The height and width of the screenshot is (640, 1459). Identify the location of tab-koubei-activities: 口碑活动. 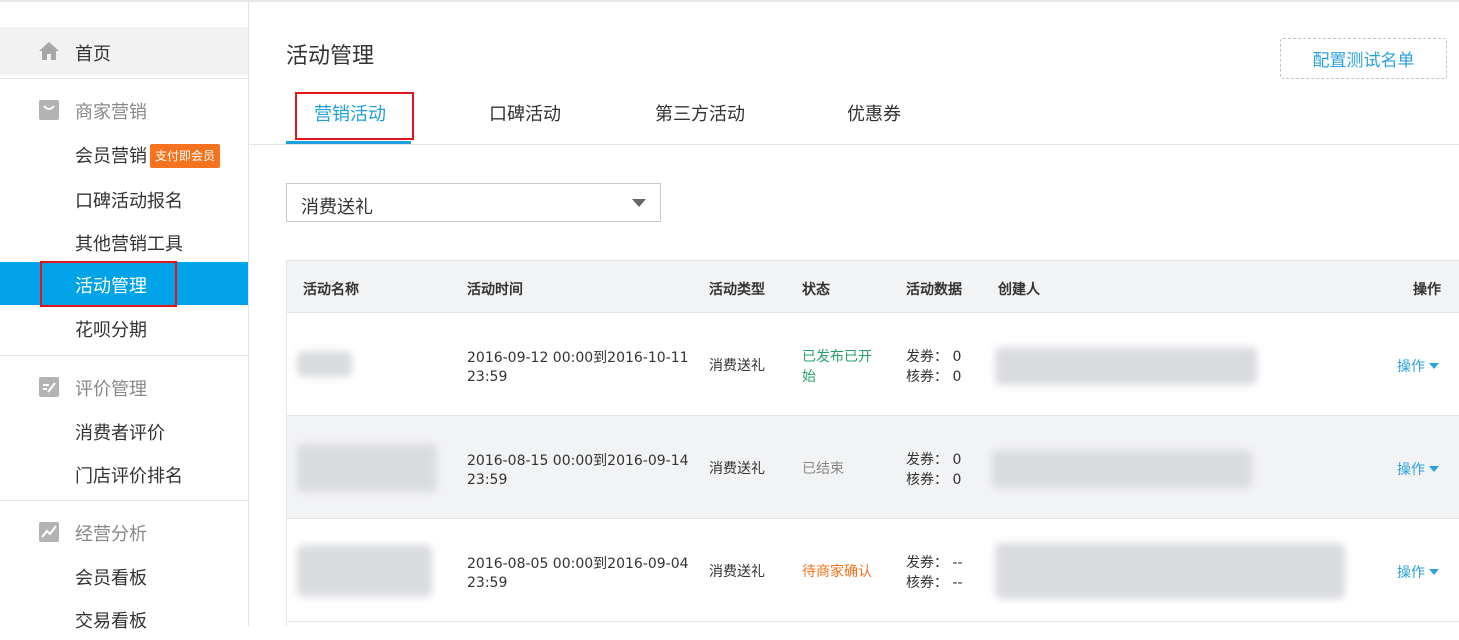
(525, 113).